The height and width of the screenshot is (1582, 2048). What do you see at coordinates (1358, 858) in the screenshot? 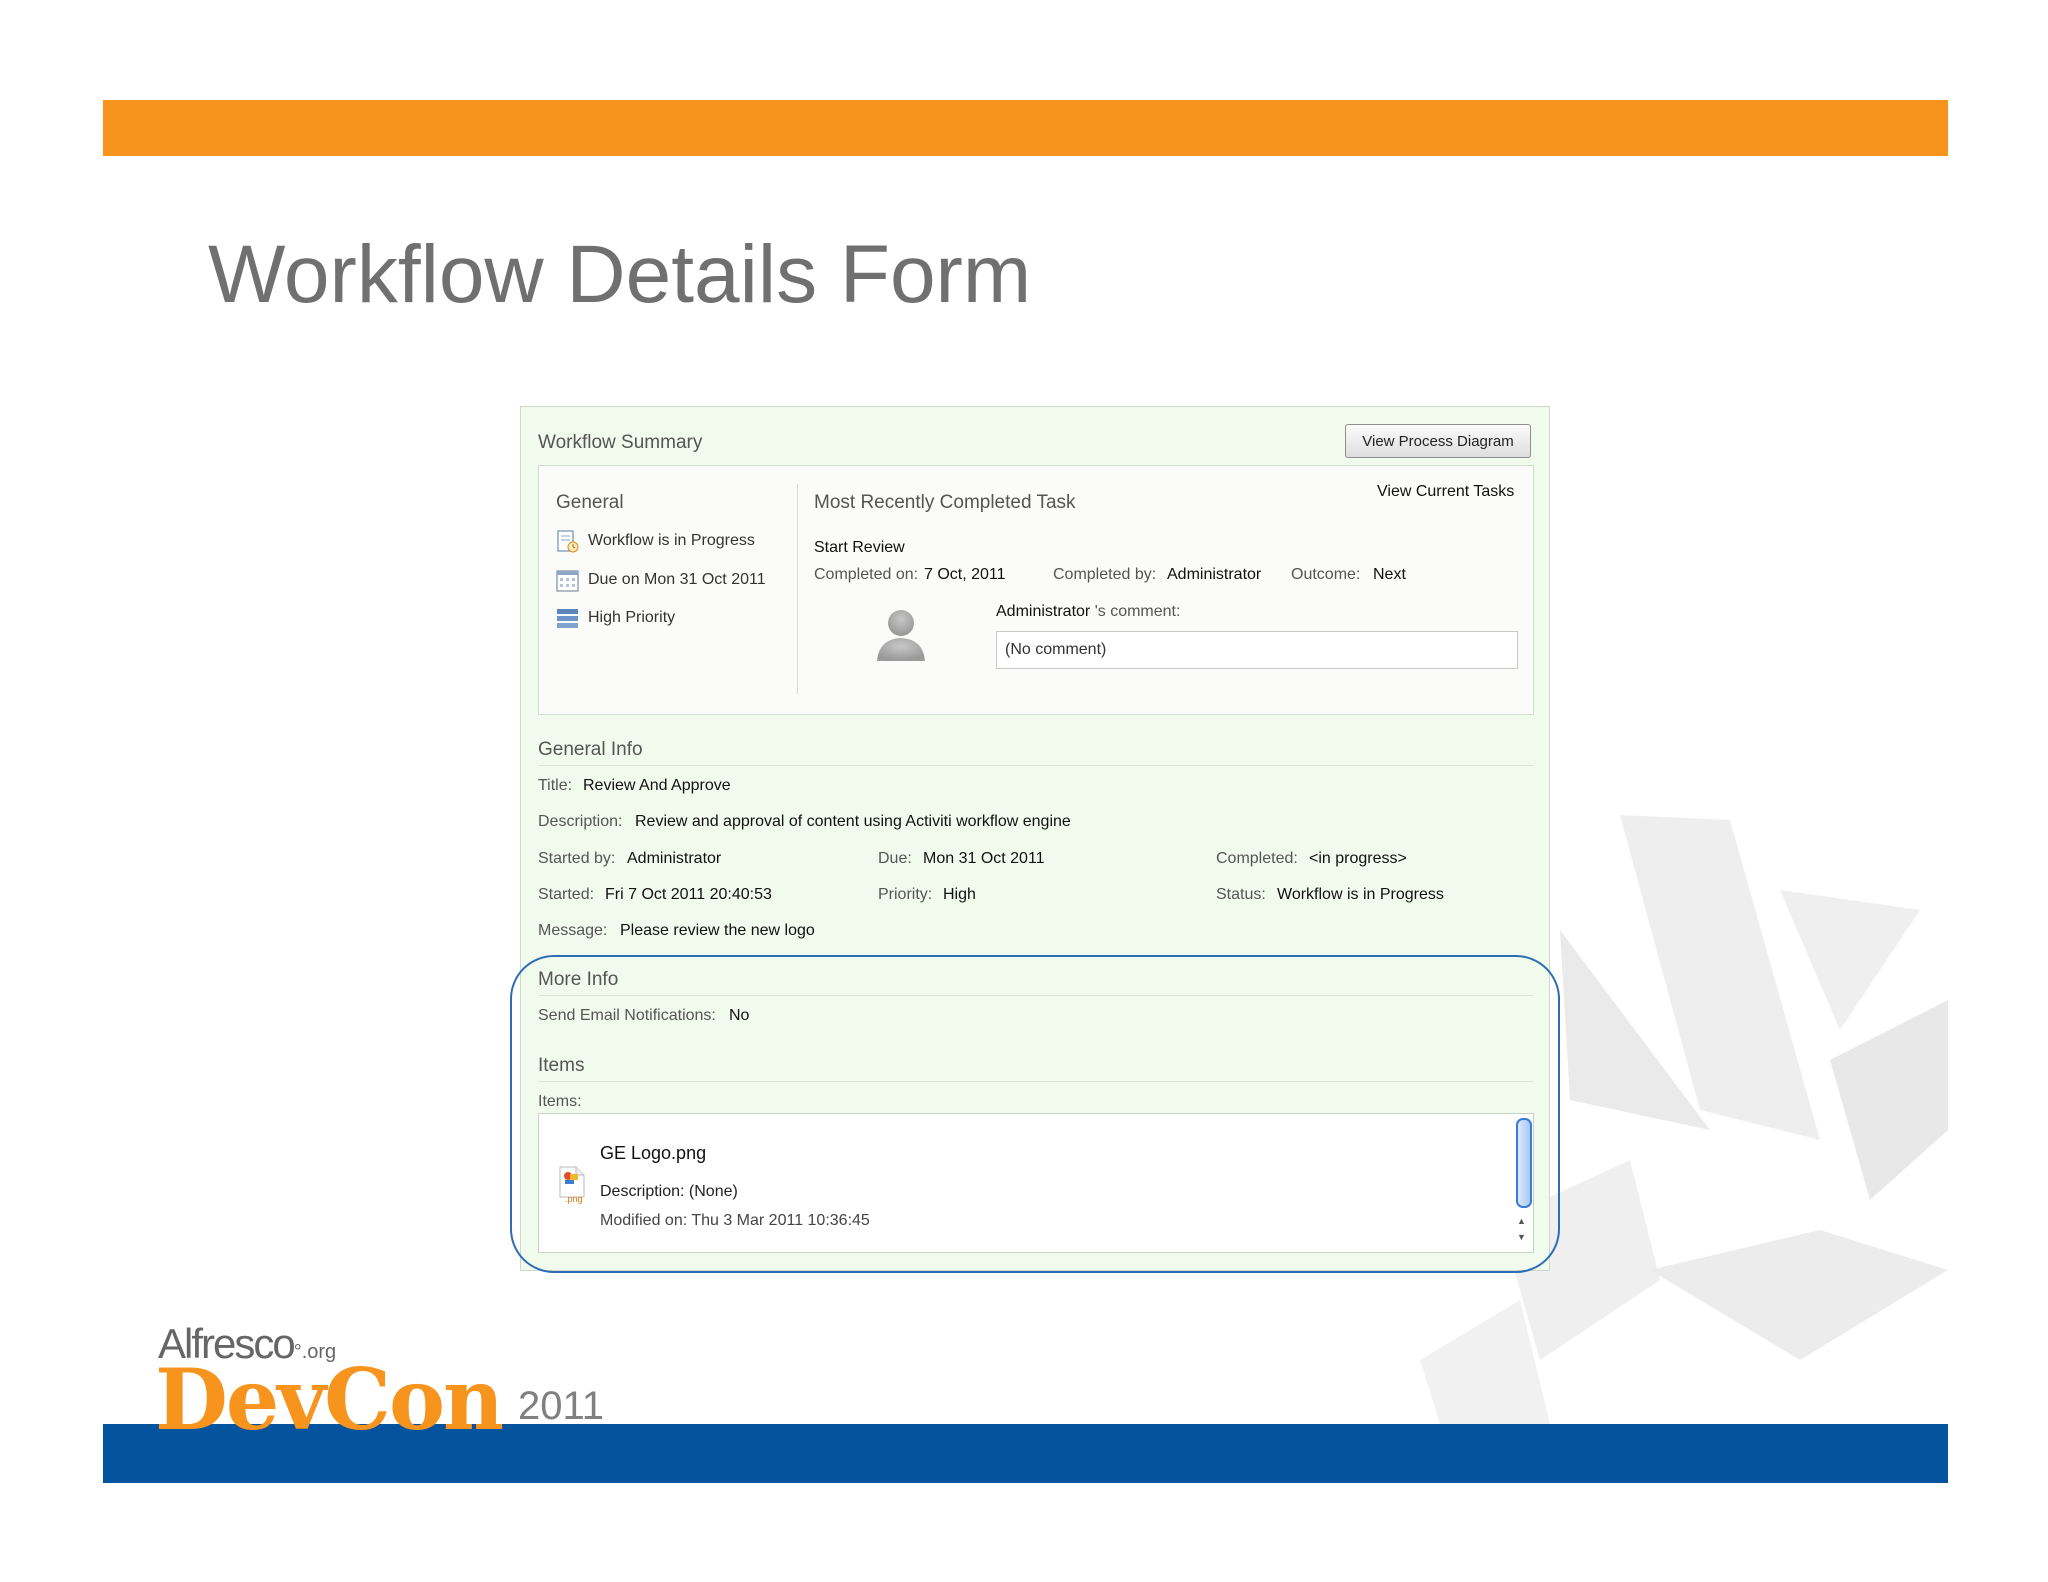
I see `completed-value: <in progress>` at bounding box center [1358, 858].